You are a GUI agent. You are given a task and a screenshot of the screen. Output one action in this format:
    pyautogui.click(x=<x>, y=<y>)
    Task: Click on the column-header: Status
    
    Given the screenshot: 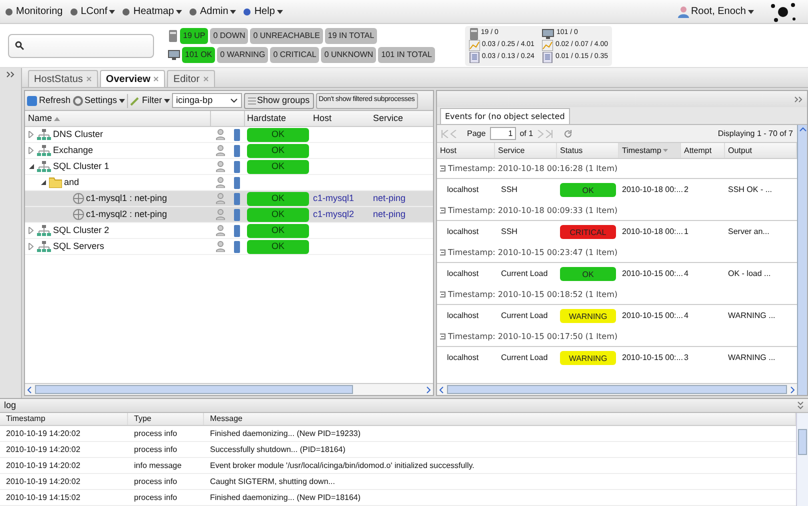 What is the action you would take?
    pyautogui.click(x=571, y=150)
    